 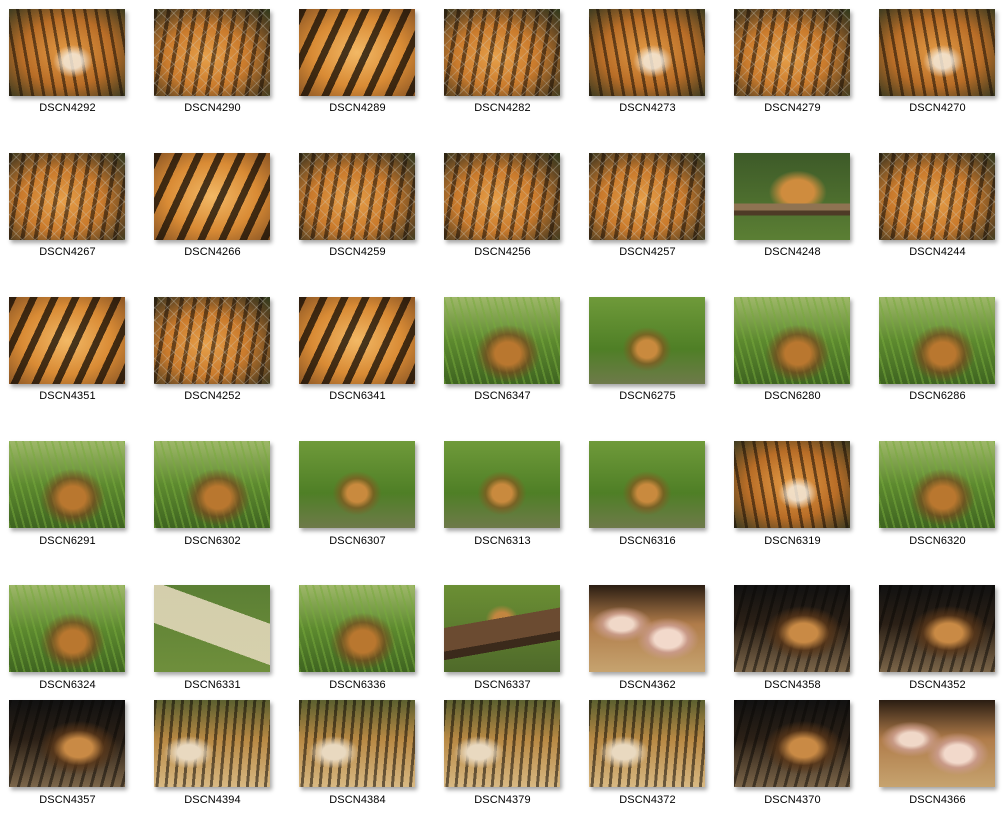 I want to click on file-name-label: DSCN4292, so click(x=67, y=108).